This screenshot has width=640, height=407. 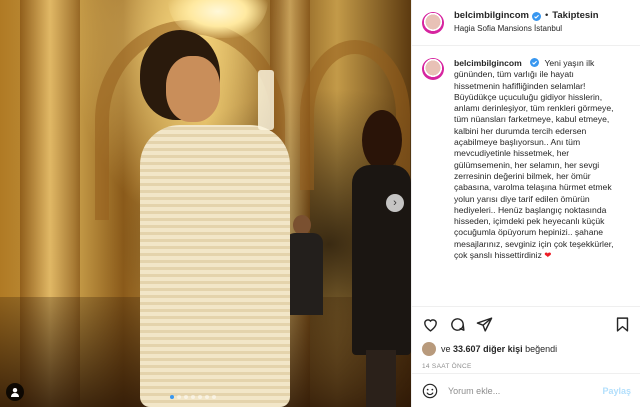 I want to click on post-timestamp: 14 SAAT ÖNCE, so click(x=526, y=366).